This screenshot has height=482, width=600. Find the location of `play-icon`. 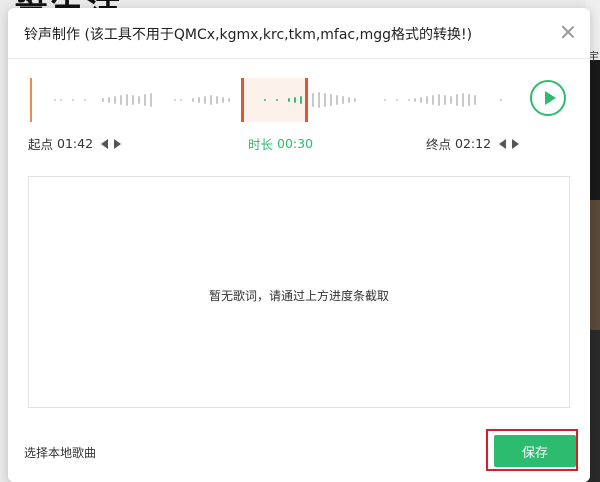

play-icon is located at coordinates (550, 98).